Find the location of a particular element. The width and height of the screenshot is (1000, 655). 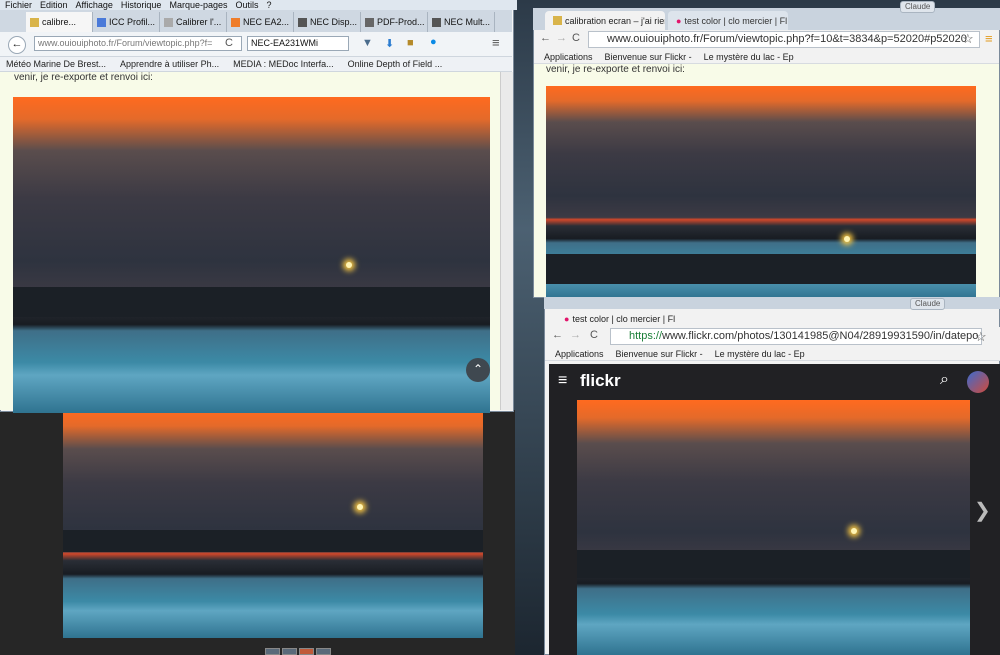

pocket-icon: ▼ is located at coordinates (367, 43).